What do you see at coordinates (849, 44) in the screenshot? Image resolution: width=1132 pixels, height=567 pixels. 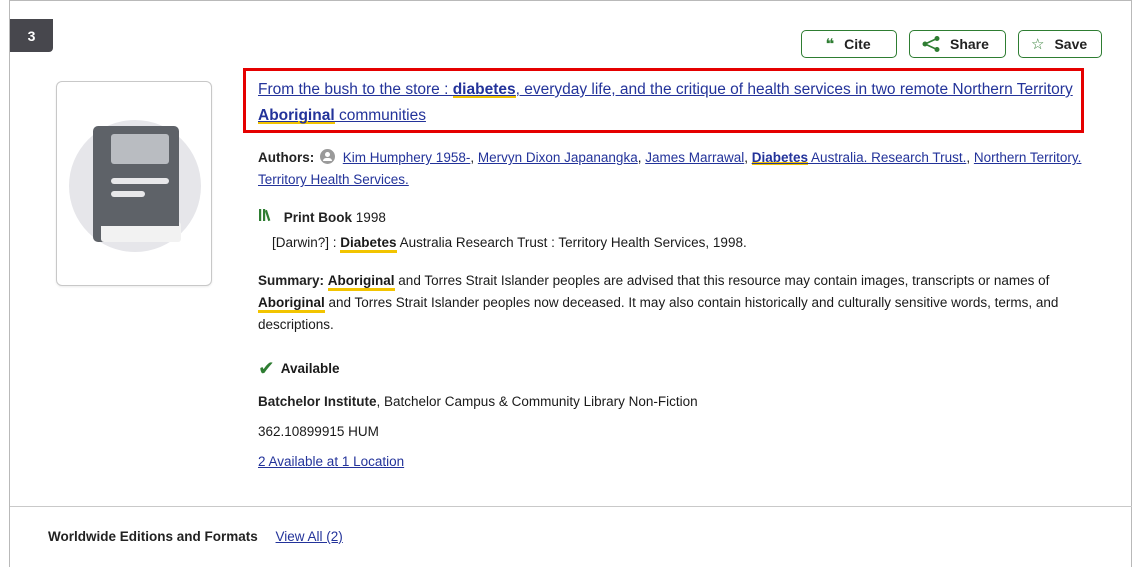 I see `cite-button: ❝ Cite` at bounding box center [849, 44].